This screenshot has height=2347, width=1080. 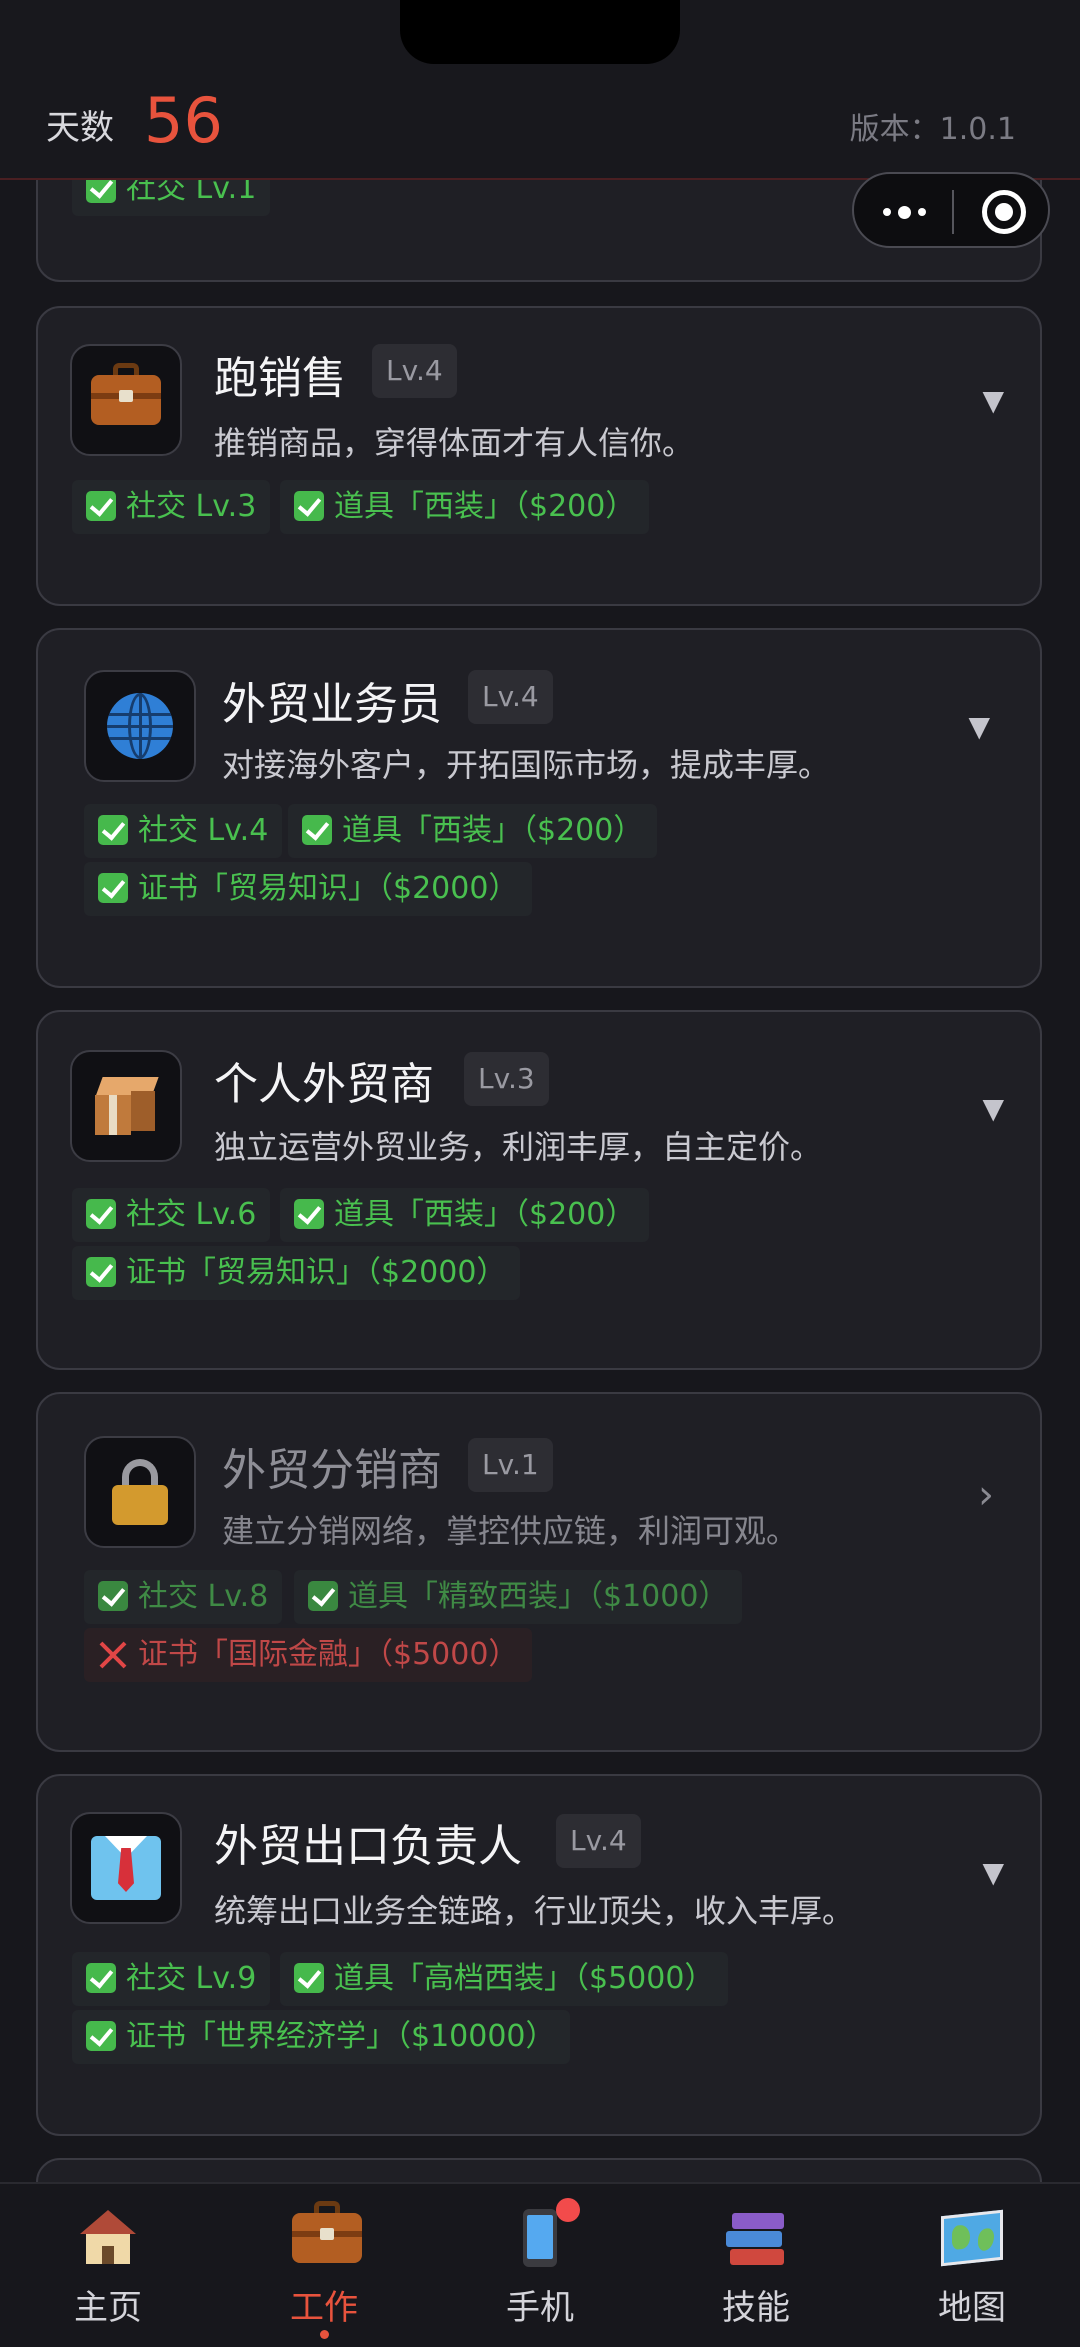 What do you see at coordinates (332, 1470) in the screenshot?
I see `job-title: 外贸分销商` at bounding box center [332, 1470].